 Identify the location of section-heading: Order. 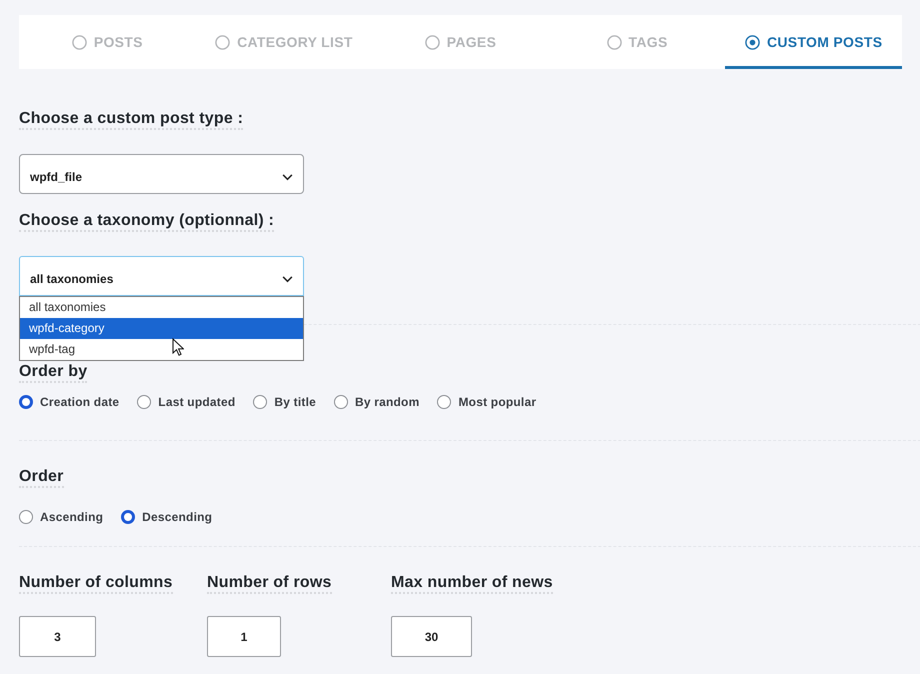
(41, 478).